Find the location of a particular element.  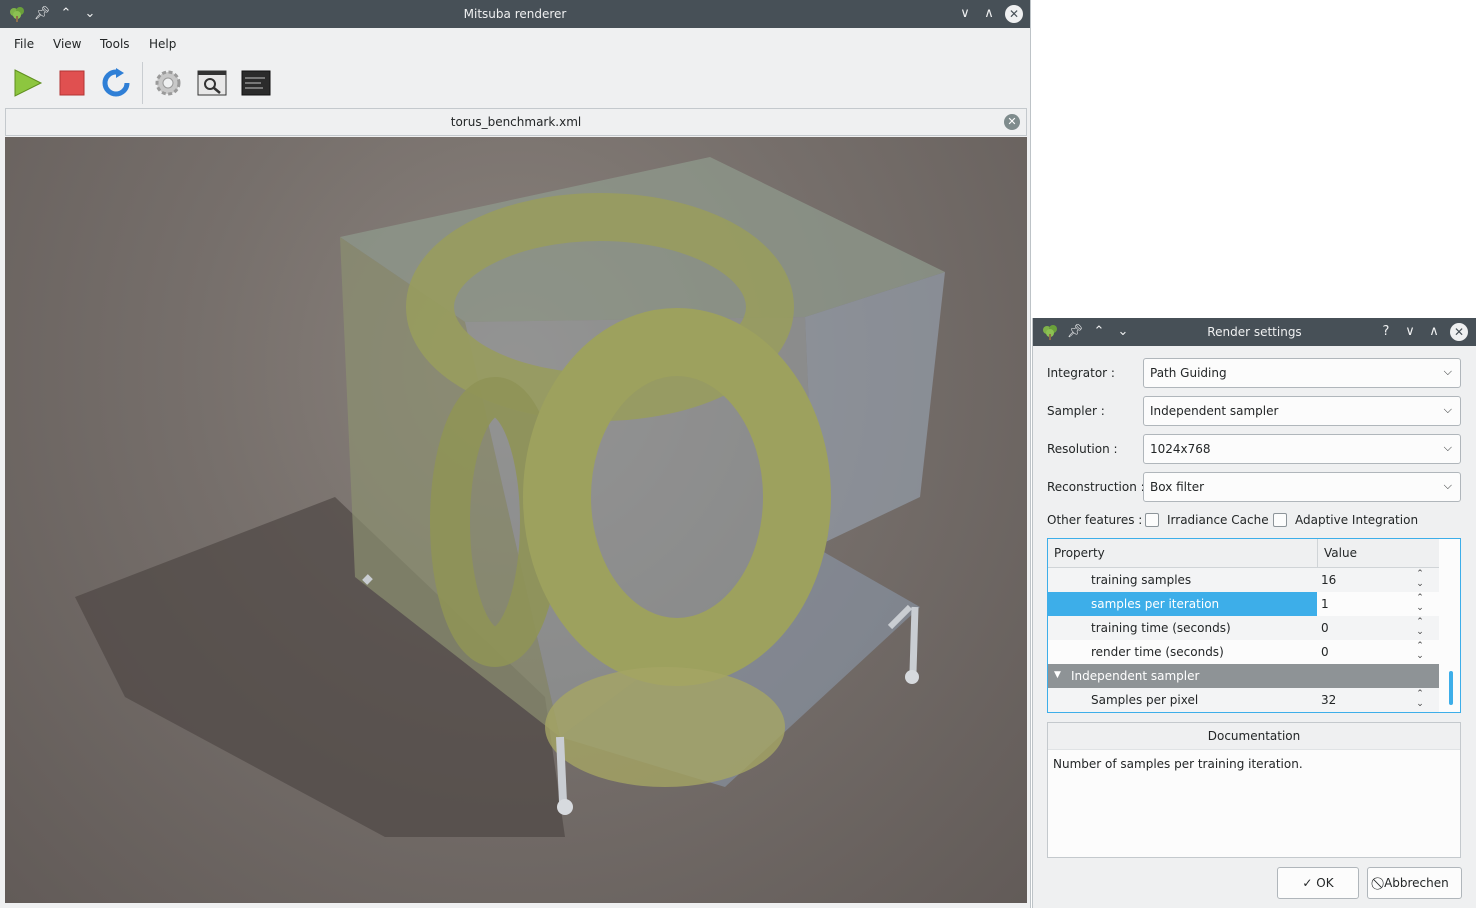

main-titlebar: 📌︎ ⌃ ⌄ Mitsuba renderer ∨ ∧ ✕ is located at coordinates (515, 14).